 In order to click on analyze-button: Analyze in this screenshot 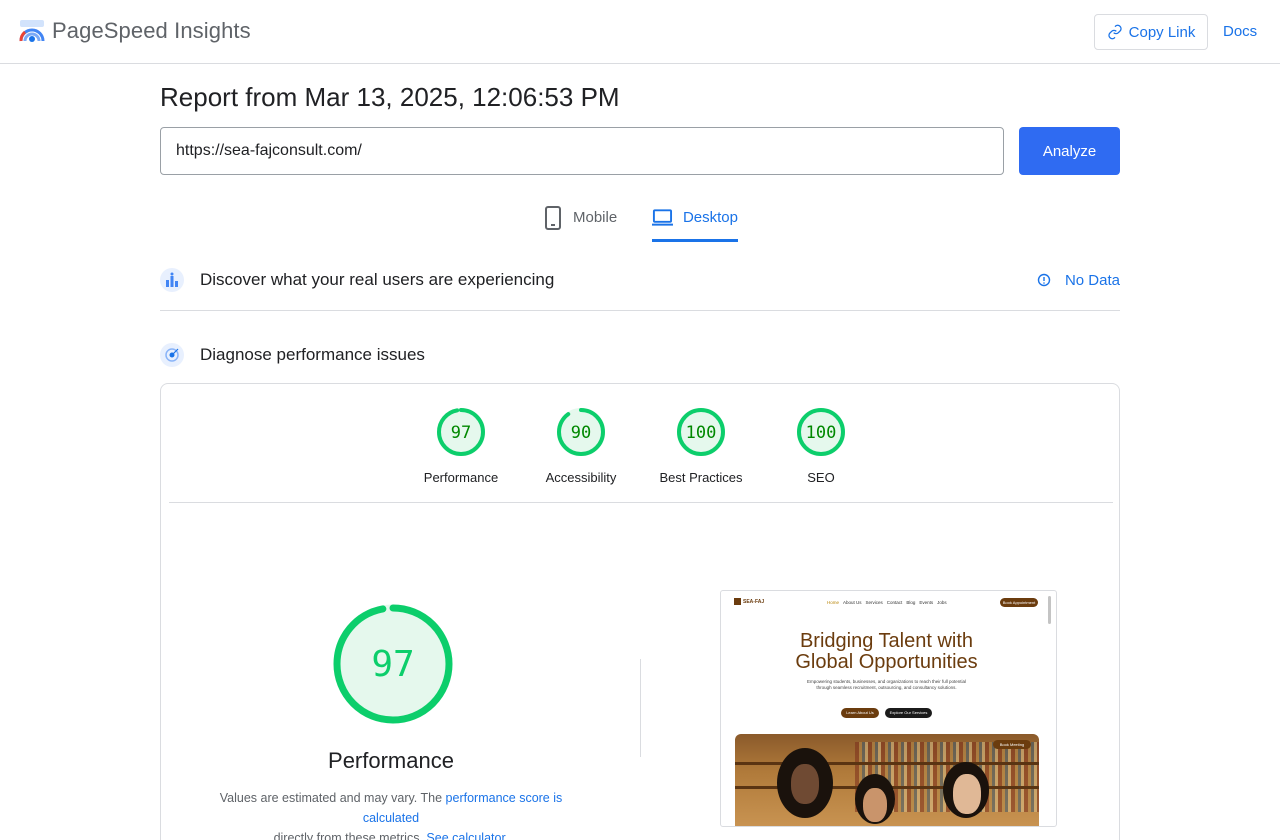, I will do `click(1069, 151)`.